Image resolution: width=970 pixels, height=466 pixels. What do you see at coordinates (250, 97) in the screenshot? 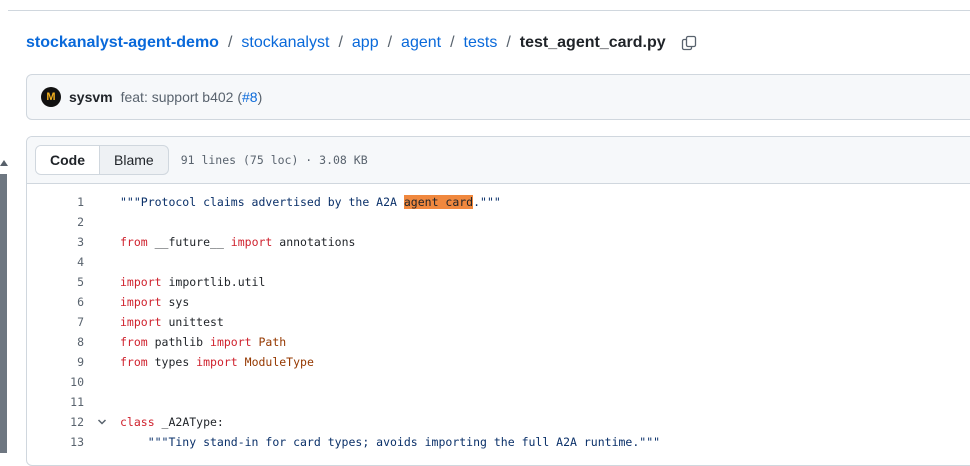
I see `commit-pr-link: #8` at bounding box center [250, 97].